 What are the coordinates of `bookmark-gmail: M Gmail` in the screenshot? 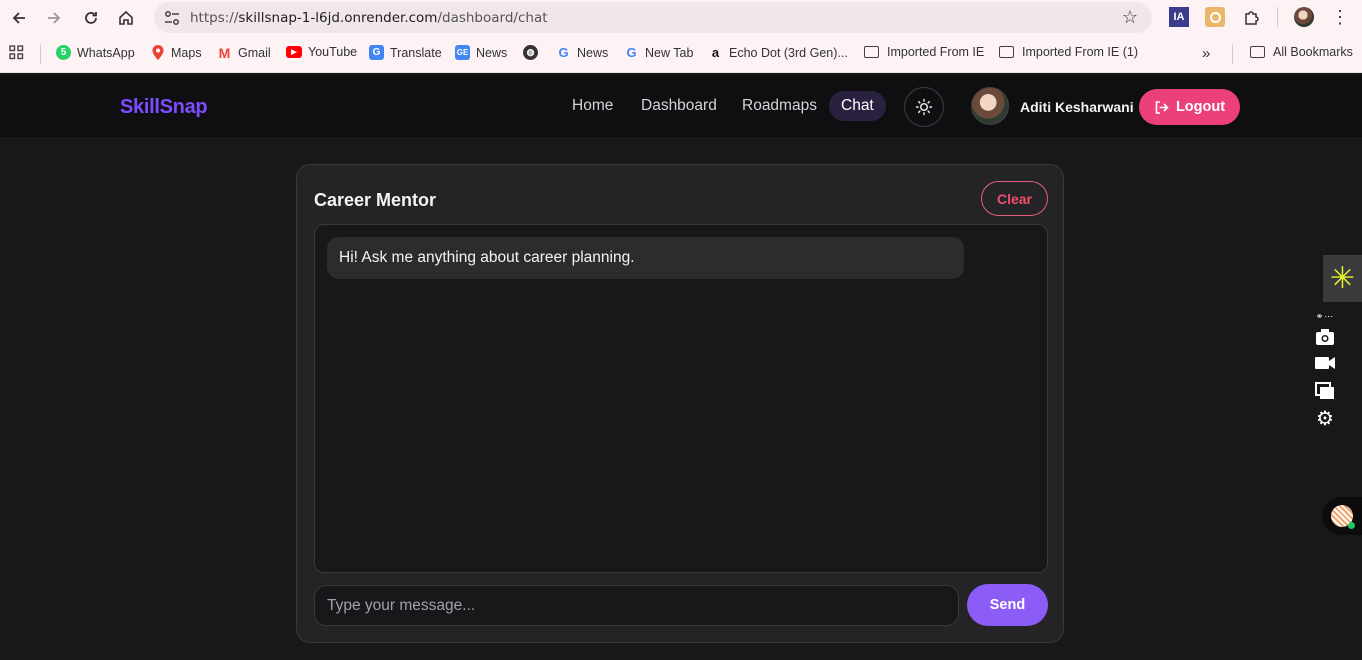 It's located at (244, 52).